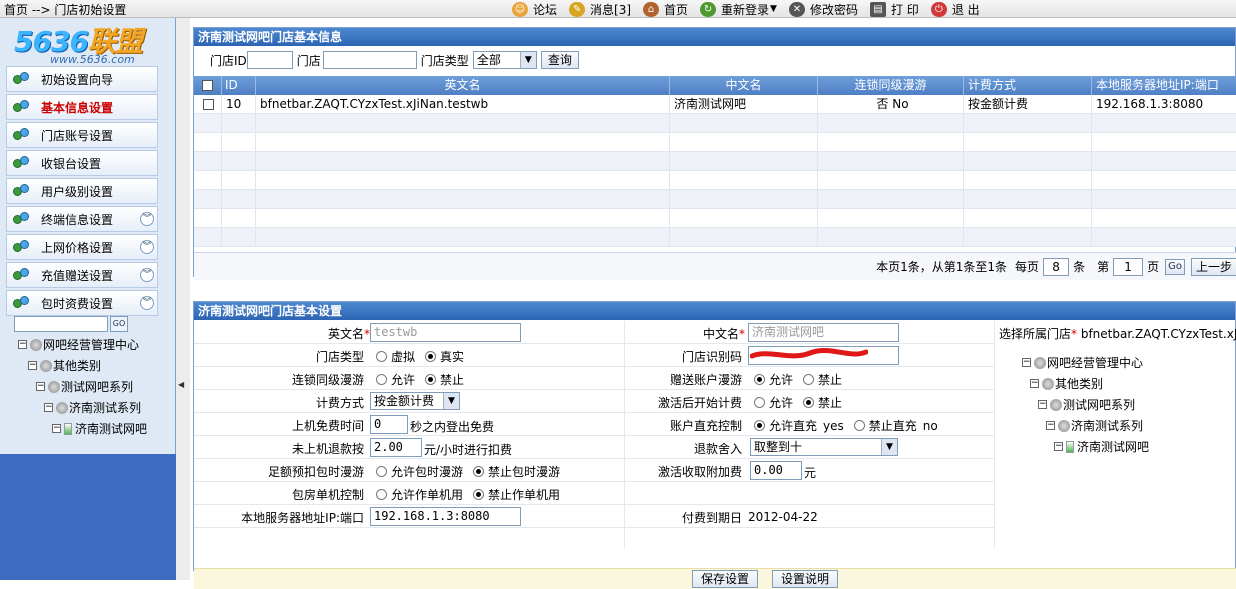  Describe the element at coordinates (396, 447) in the screenshot. I see `refund-input: 2.00` at that location.